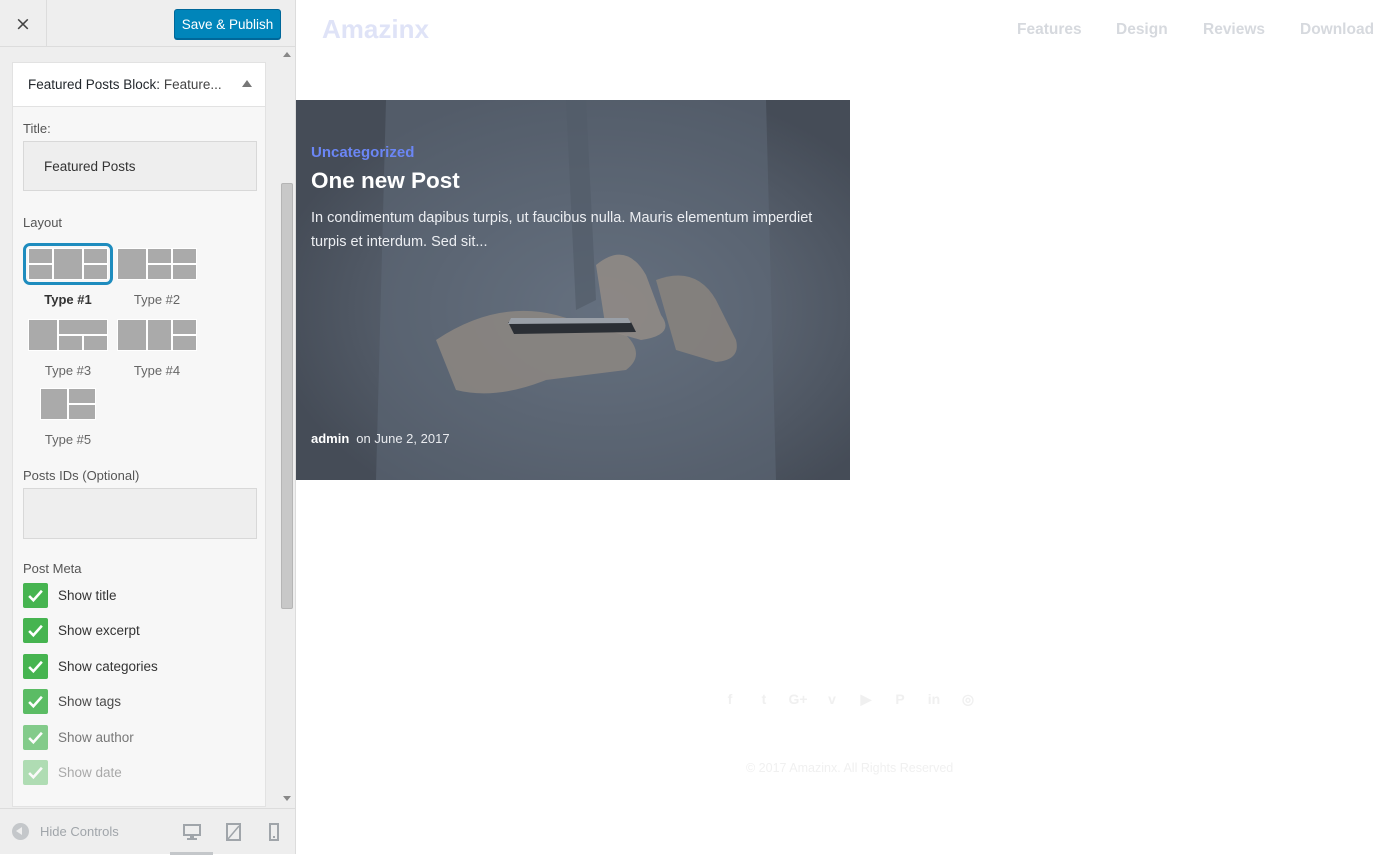 This screenshot has height=855, width=1399. I want to click on layout-type-3-thumbnail, so click(68, 335).